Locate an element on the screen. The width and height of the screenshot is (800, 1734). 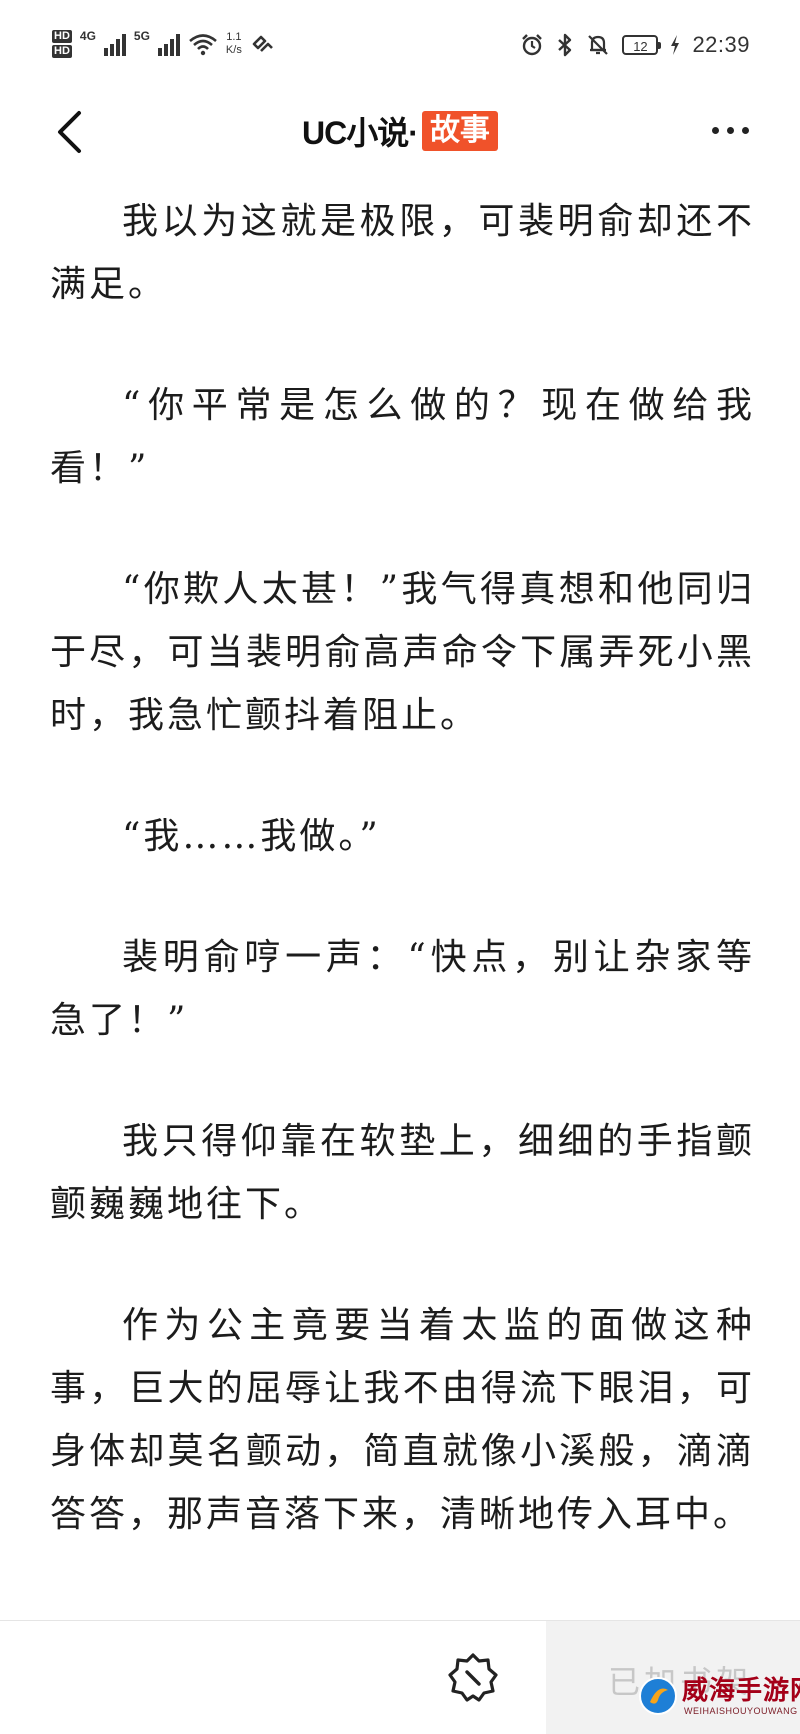
nfc-icon is located at coordinates (262, 43).